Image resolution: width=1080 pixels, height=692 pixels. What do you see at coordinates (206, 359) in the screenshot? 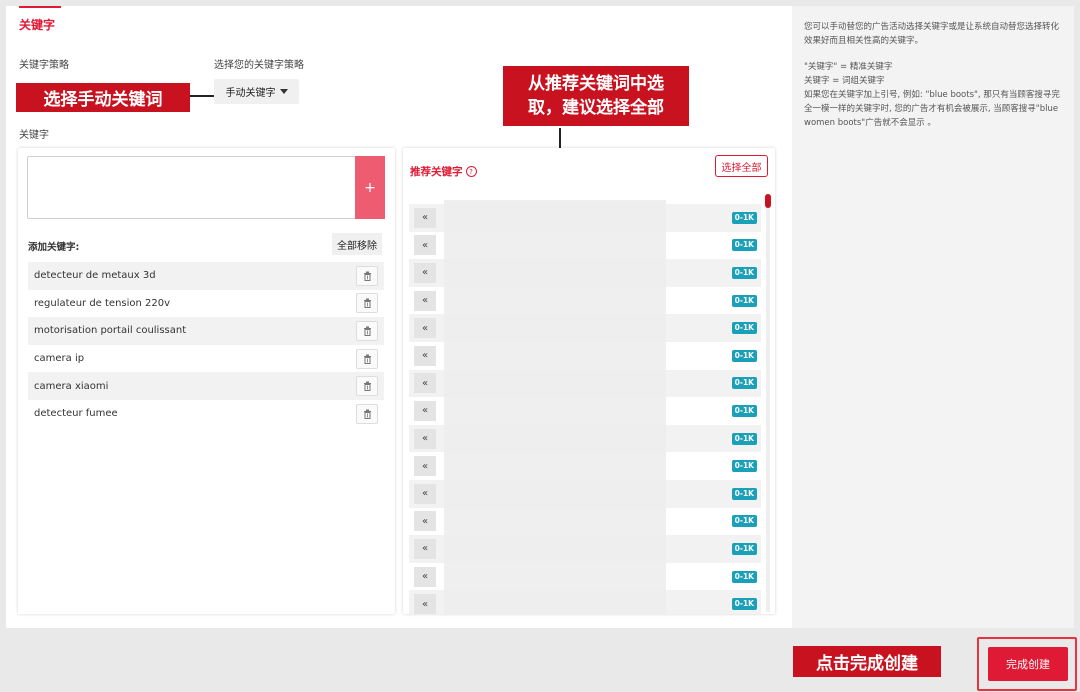
I see `keyword-row: camera ip` at bounding box center [206, 359].